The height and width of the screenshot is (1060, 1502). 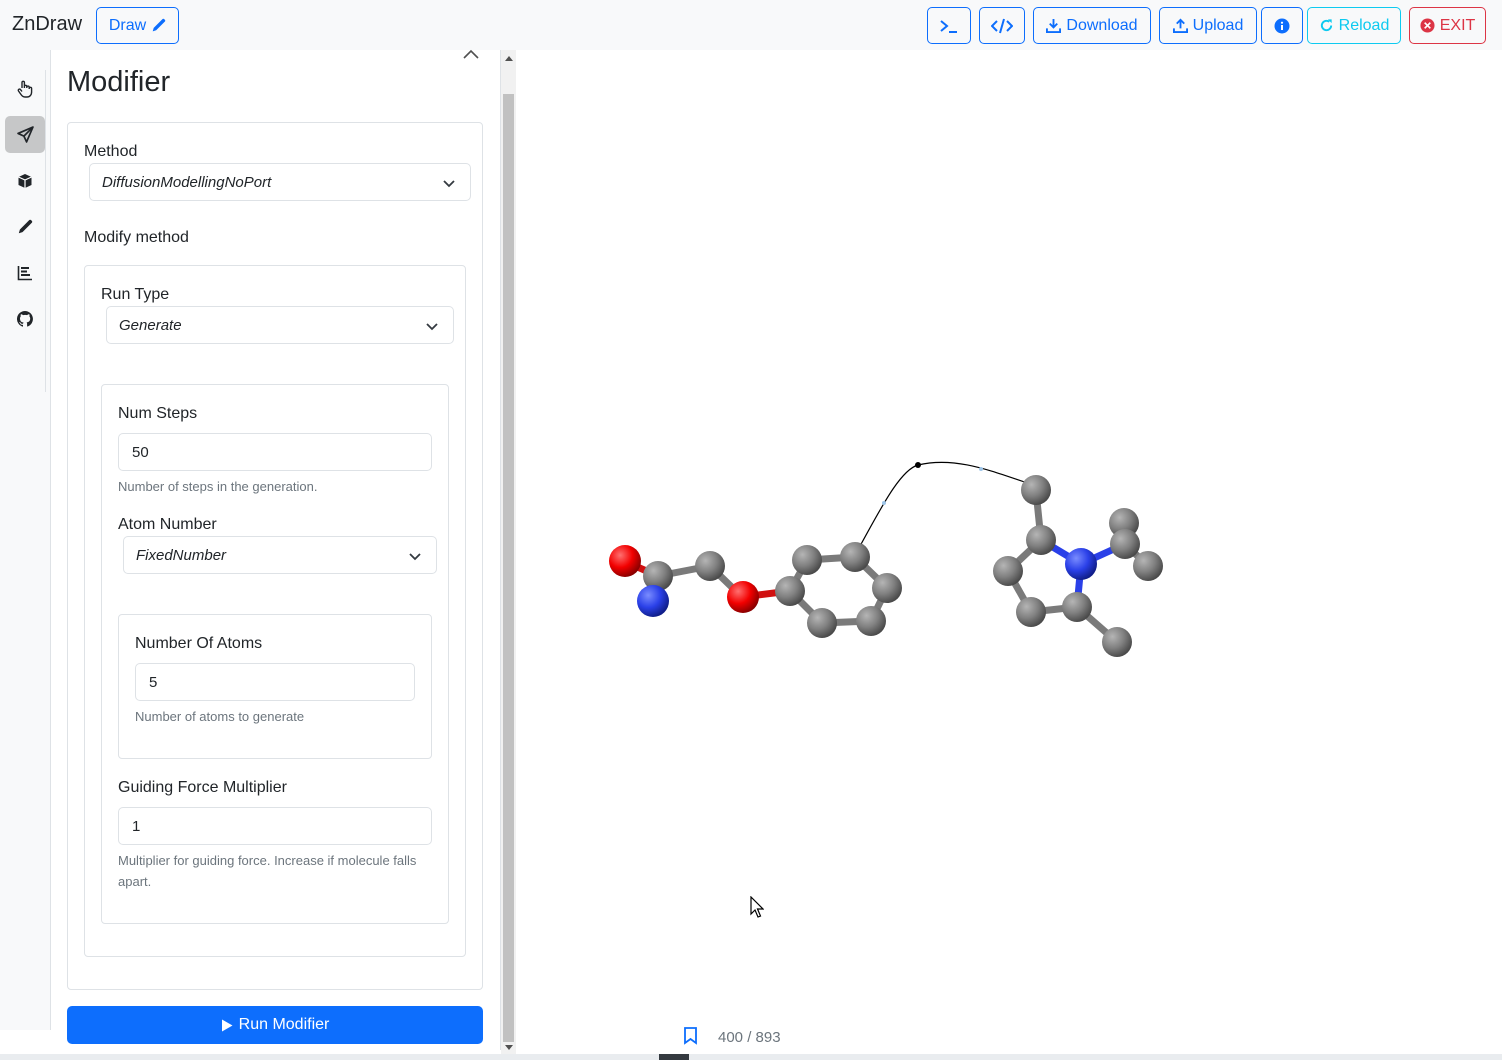 I want to click on scroll-down-arrow, so click(x=509, y=1047).